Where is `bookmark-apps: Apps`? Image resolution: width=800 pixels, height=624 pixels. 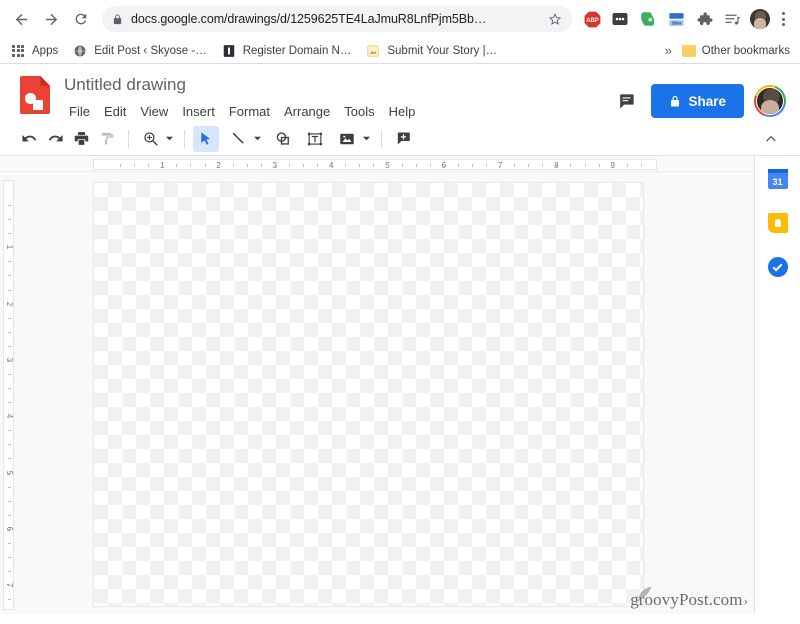 bookmark-apps: Apps is located at coordinates (34, 51).